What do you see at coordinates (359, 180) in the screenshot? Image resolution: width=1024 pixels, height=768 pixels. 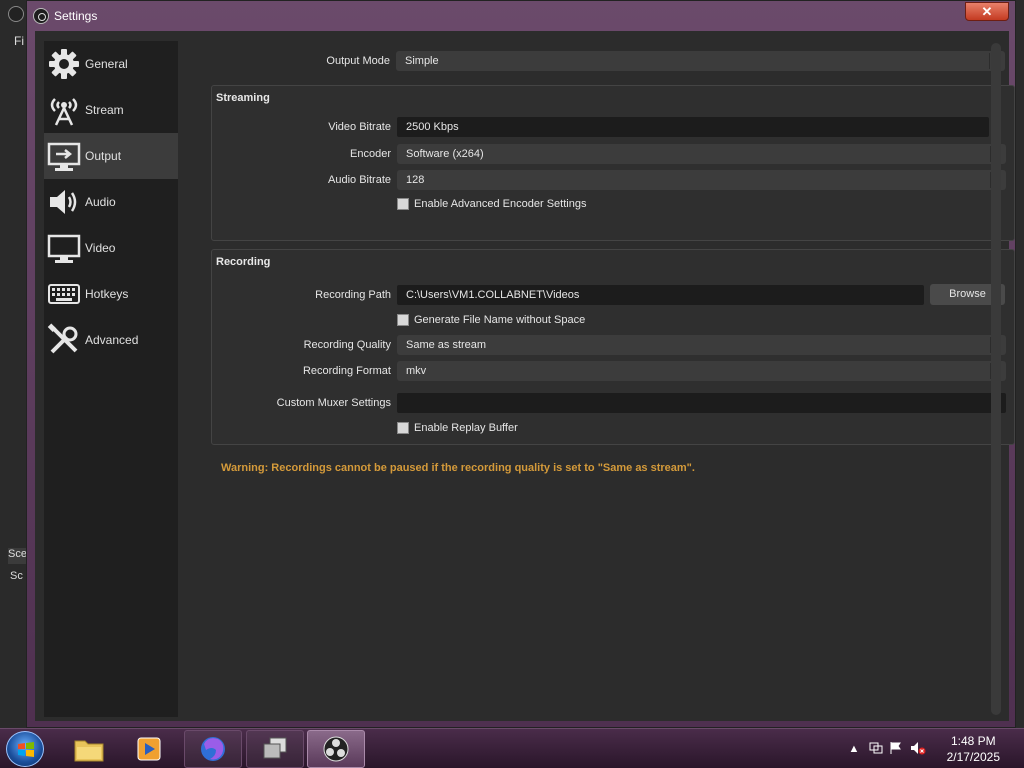 I see `audio-bitrate-label: Audio Bitrate` at bounding box center [359, 180].